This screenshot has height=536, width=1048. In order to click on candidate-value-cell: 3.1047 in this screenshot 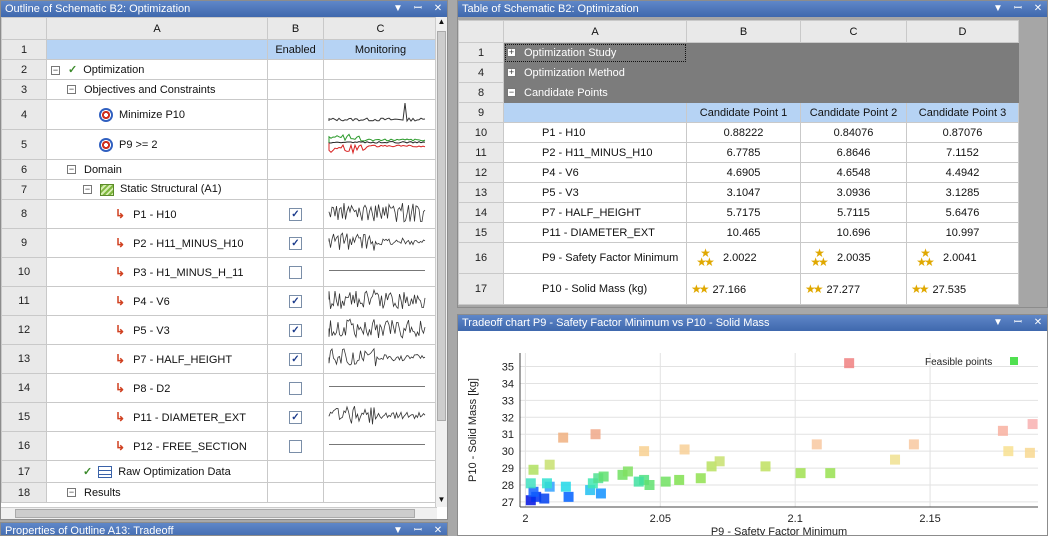, I will do `click(743, 192)`.